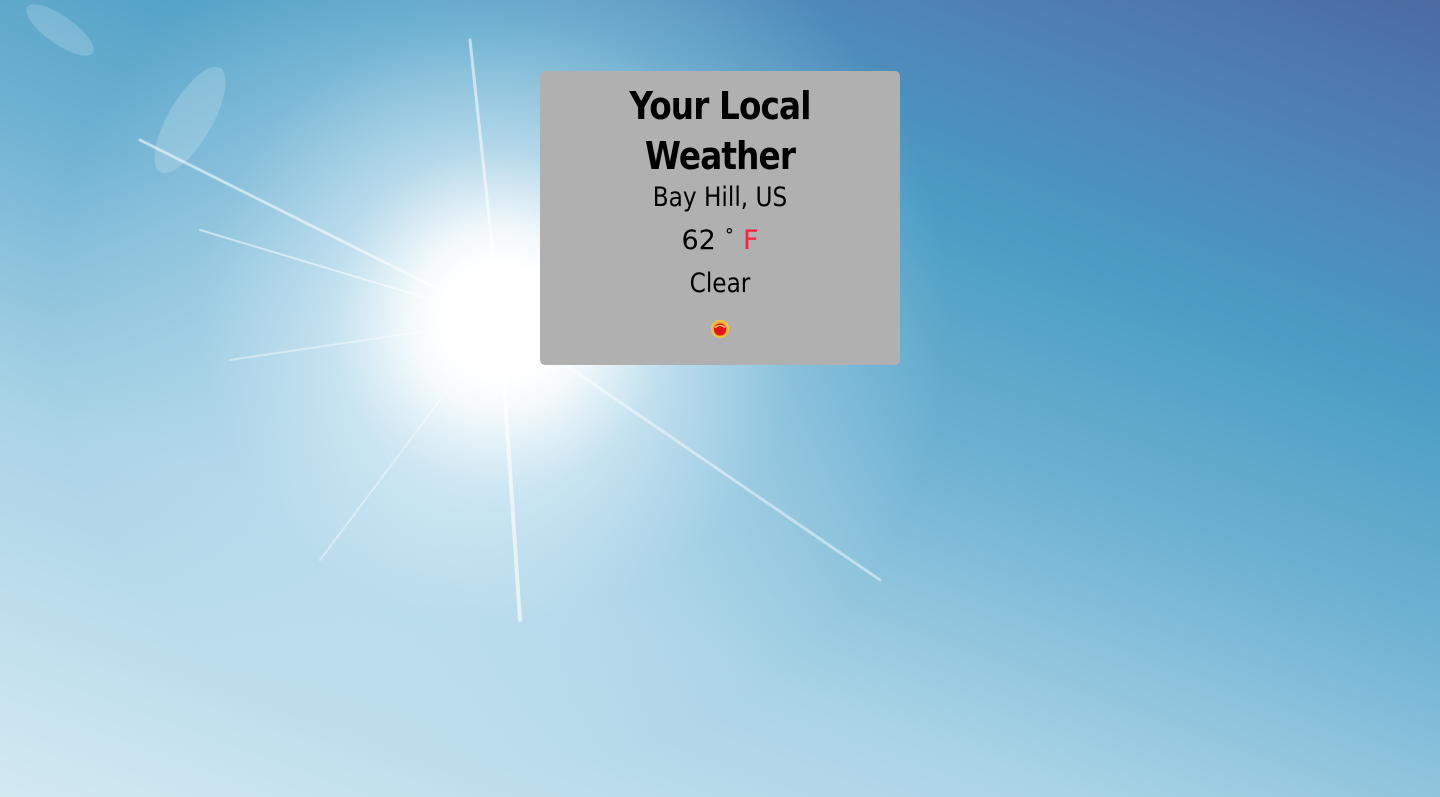 The image size is (1440, 797). What do you see at coordinates (720, 283) in the screenshot?
I see `condition-label: Clear` at bounding box center [720, 283].